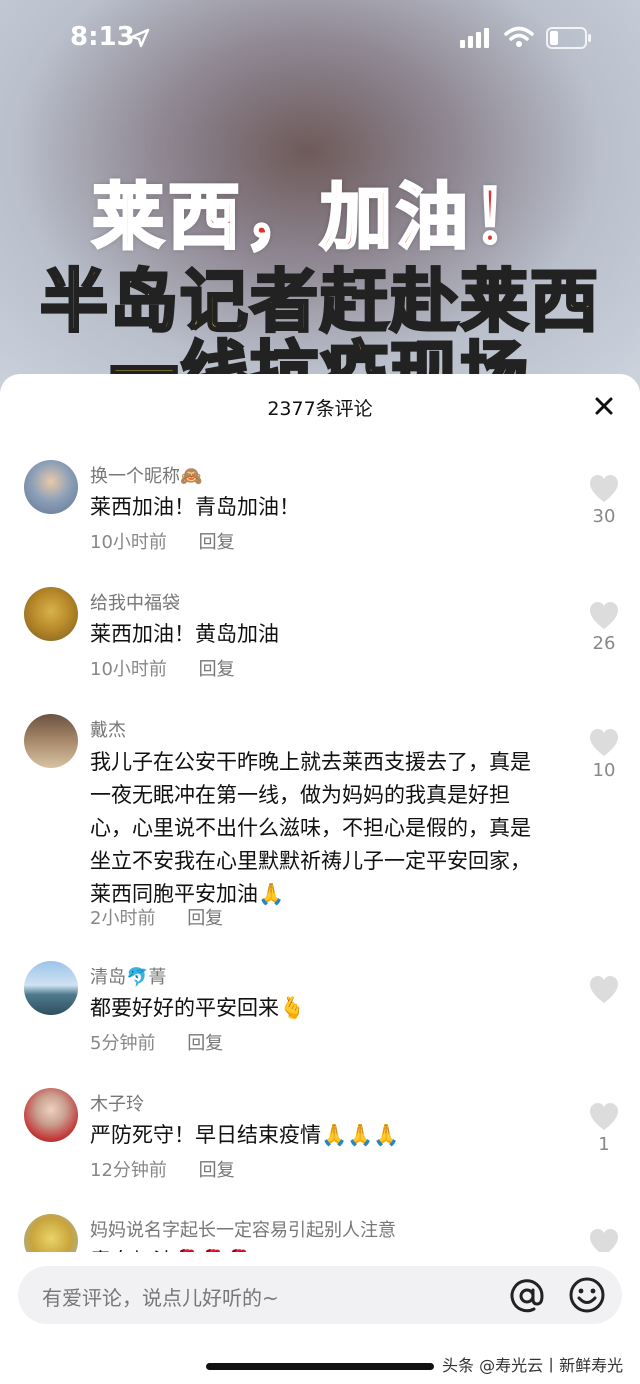  I want to click on comment-meta: 2小时前 回复, so click(156, 917).